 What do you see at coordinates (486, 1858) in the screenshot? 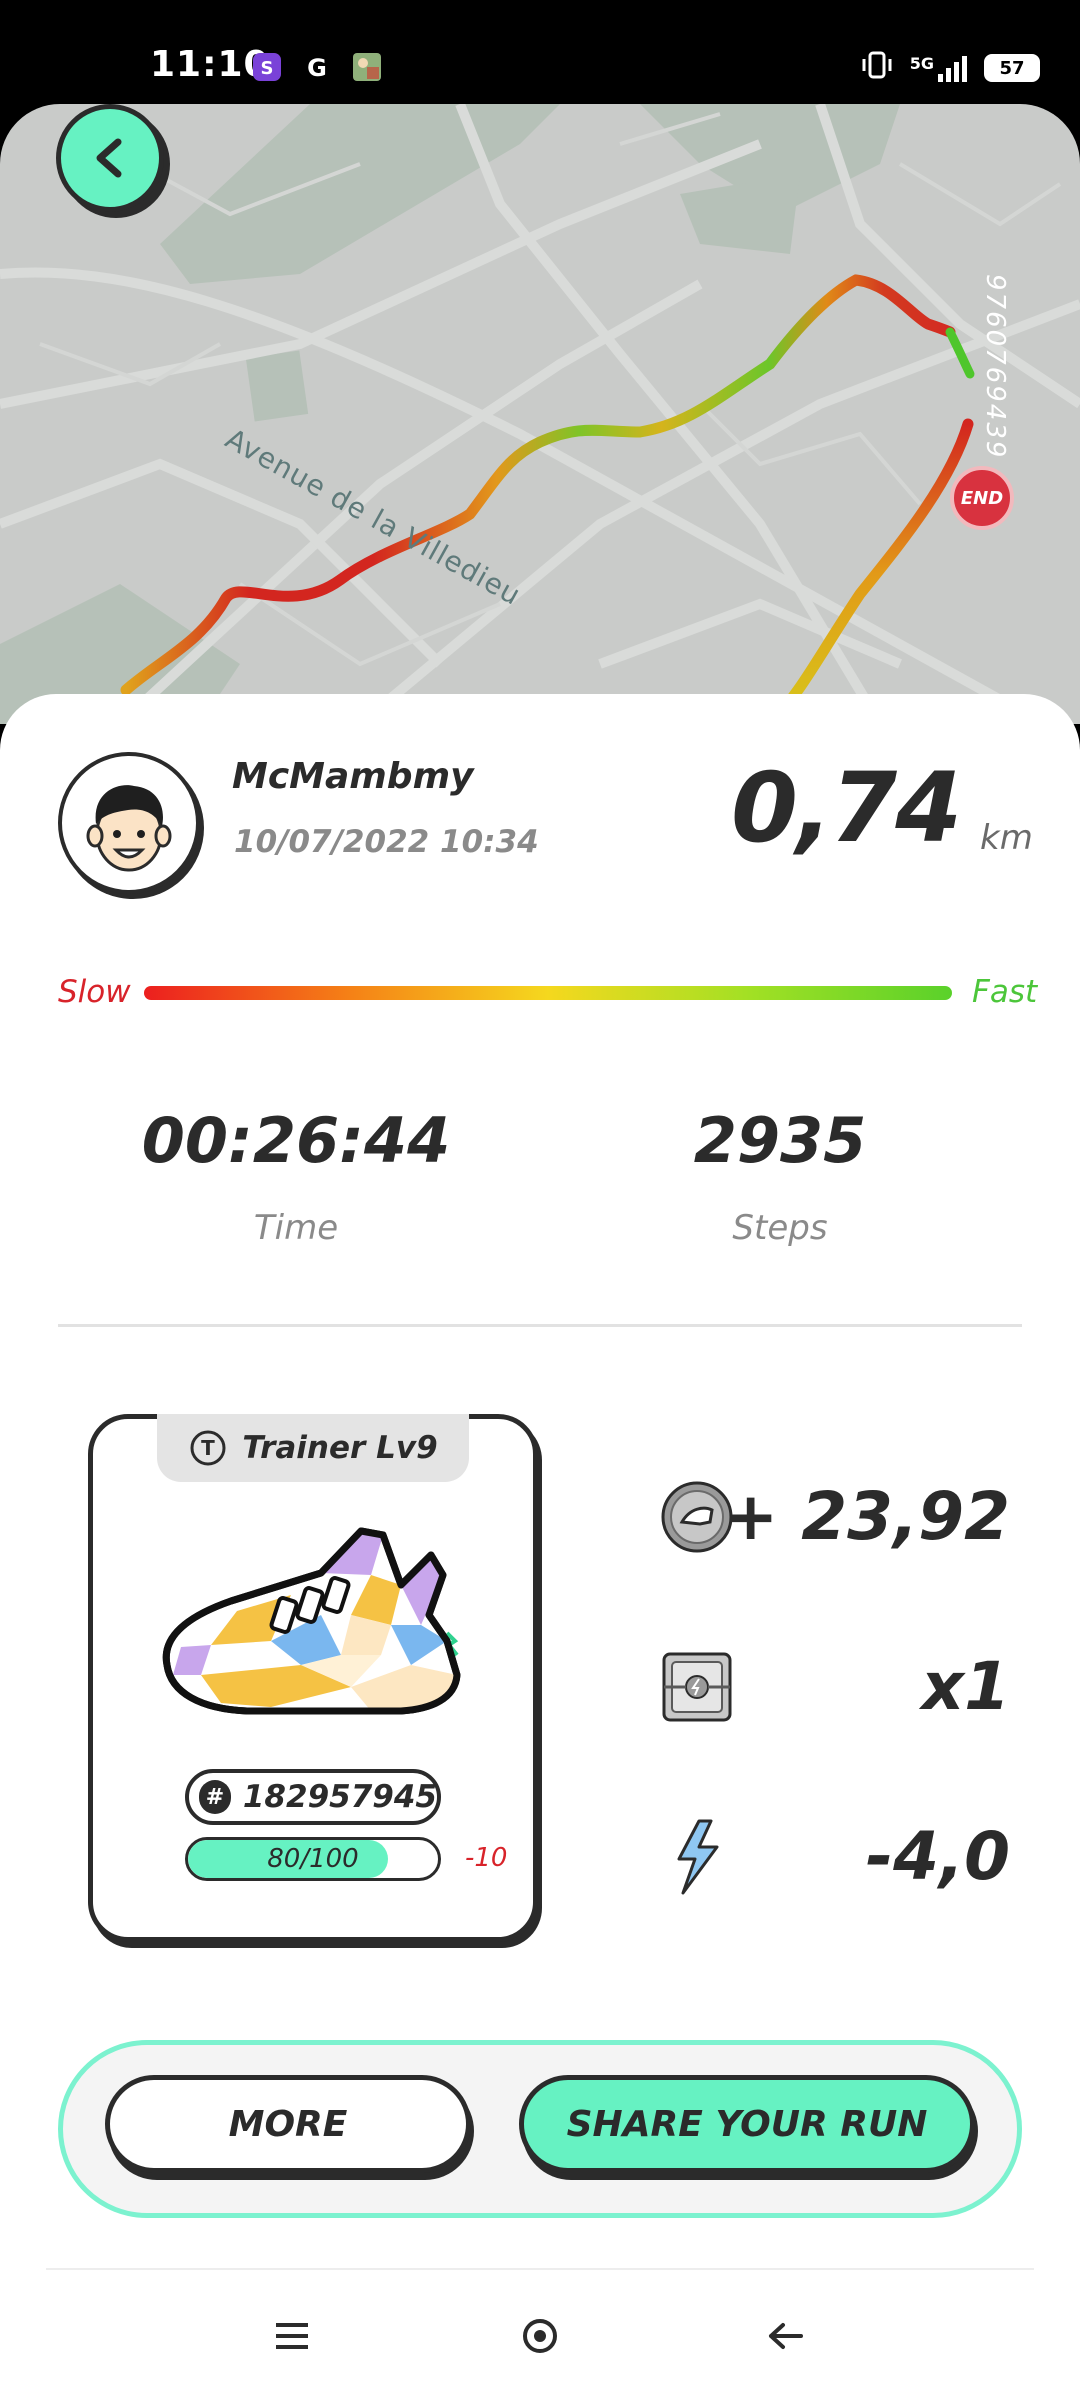
I see `durability-change: -10` at bounding box center [486, 1858].